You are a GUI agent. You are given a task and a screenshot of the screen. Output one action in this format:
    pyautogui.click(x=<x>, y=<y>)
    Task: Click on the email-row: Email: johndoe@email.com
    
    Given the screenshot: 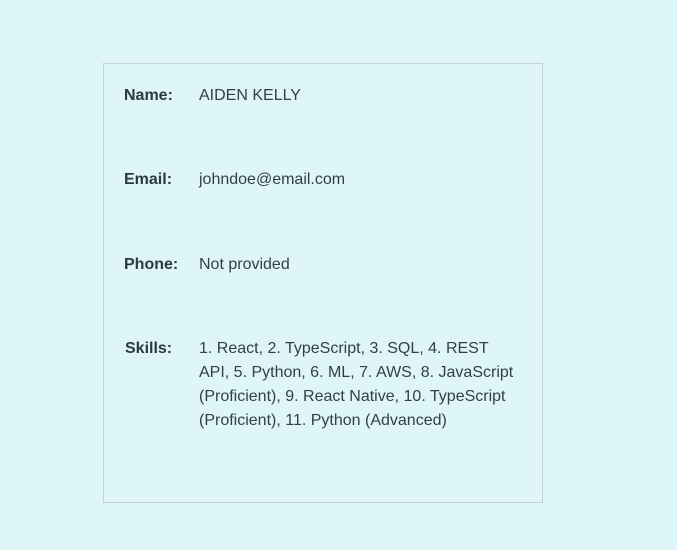 What is the action you would take?
    pyautogui.click(x=323, y=180)
    